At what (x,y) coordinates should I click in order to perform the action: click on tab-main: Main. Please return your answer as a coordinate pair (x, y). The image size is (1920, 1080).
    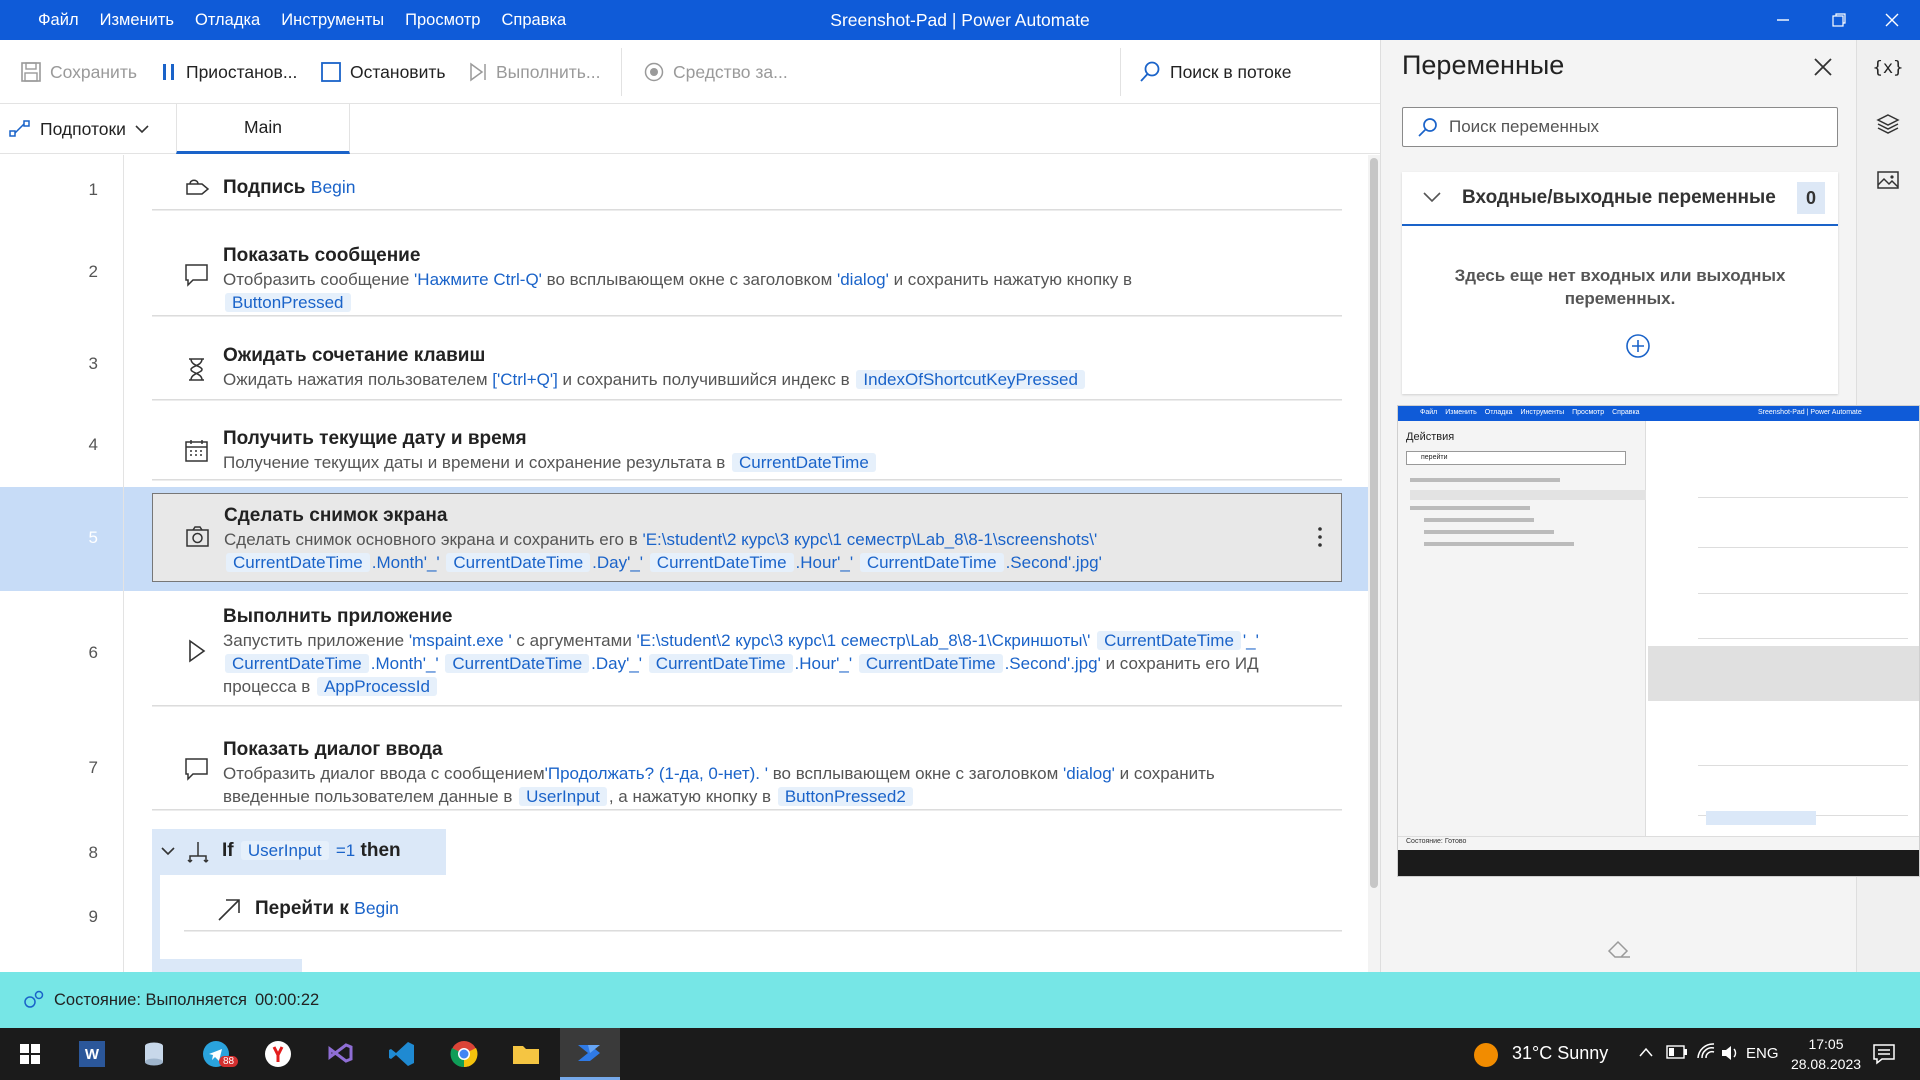
    Looking at the image, I should click on (263, 129).